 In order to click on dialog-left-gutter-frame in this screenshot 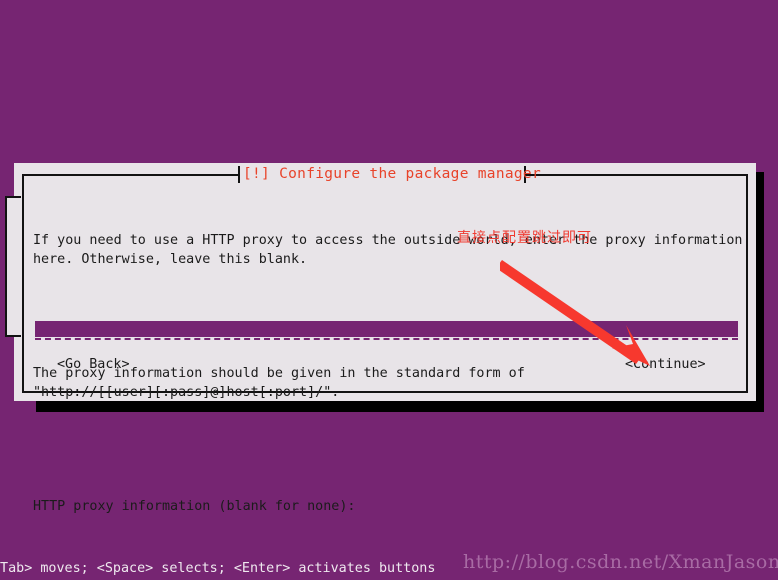, I will do `click(13, 266)`.